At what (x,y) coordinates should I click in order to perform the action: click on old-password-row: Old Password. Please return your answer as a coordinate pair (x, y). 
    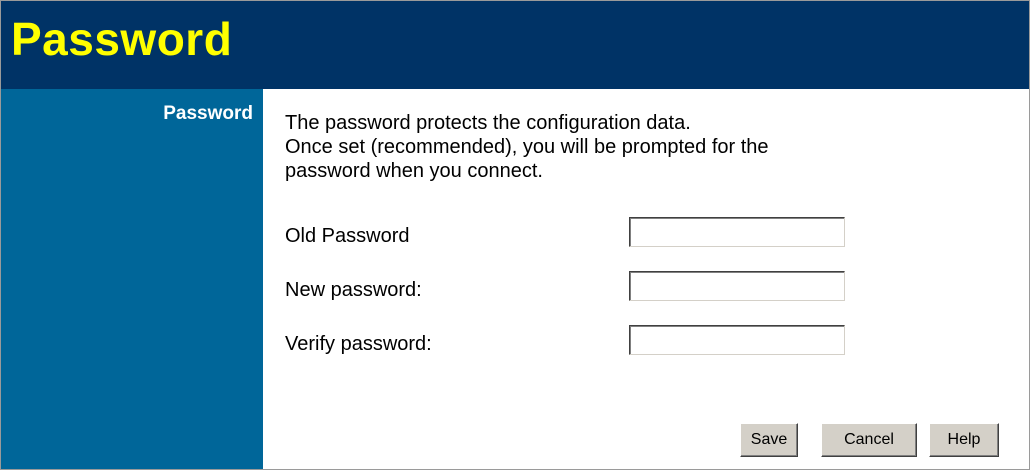
    Looking at the image, I should click on (635, 237).